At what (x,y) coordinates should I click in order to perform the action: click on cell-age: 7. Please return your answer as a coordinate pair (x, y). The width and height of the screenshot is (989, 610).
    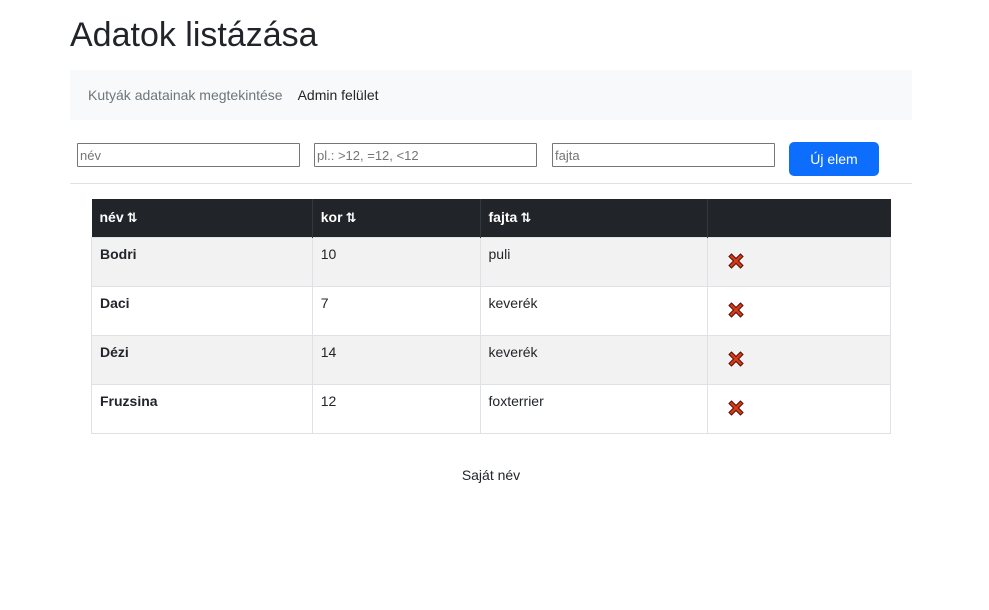
    Looking at the image, I should click on (396, 310).